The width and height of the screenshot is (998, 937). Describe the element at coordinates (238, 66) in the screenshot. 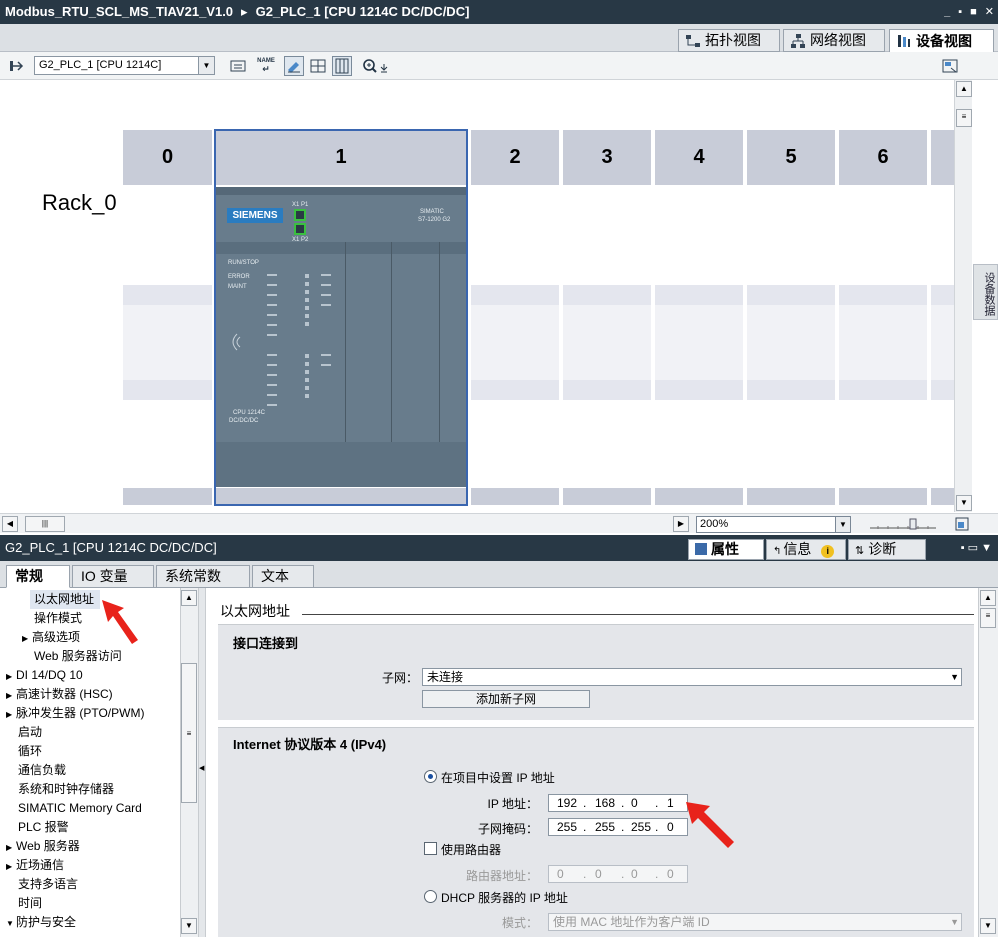

I see `swap-button` at that location.